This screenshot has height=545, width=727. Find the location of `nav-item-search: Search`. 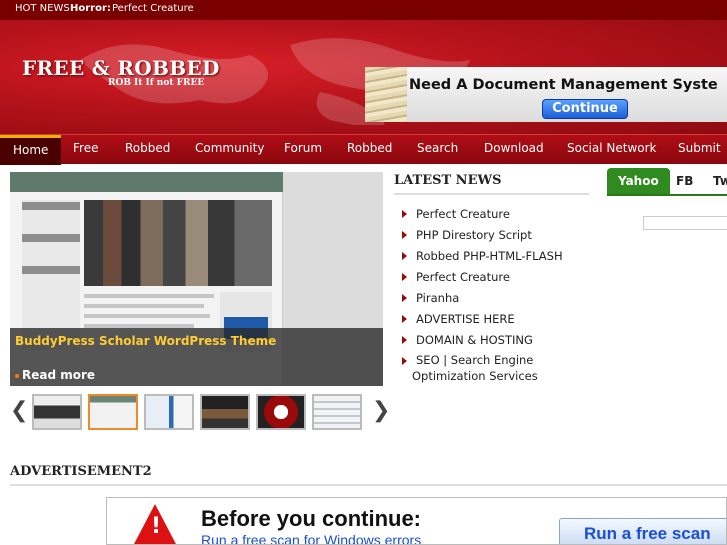

nav-item-search: Search is located at coordinates (437, 150).